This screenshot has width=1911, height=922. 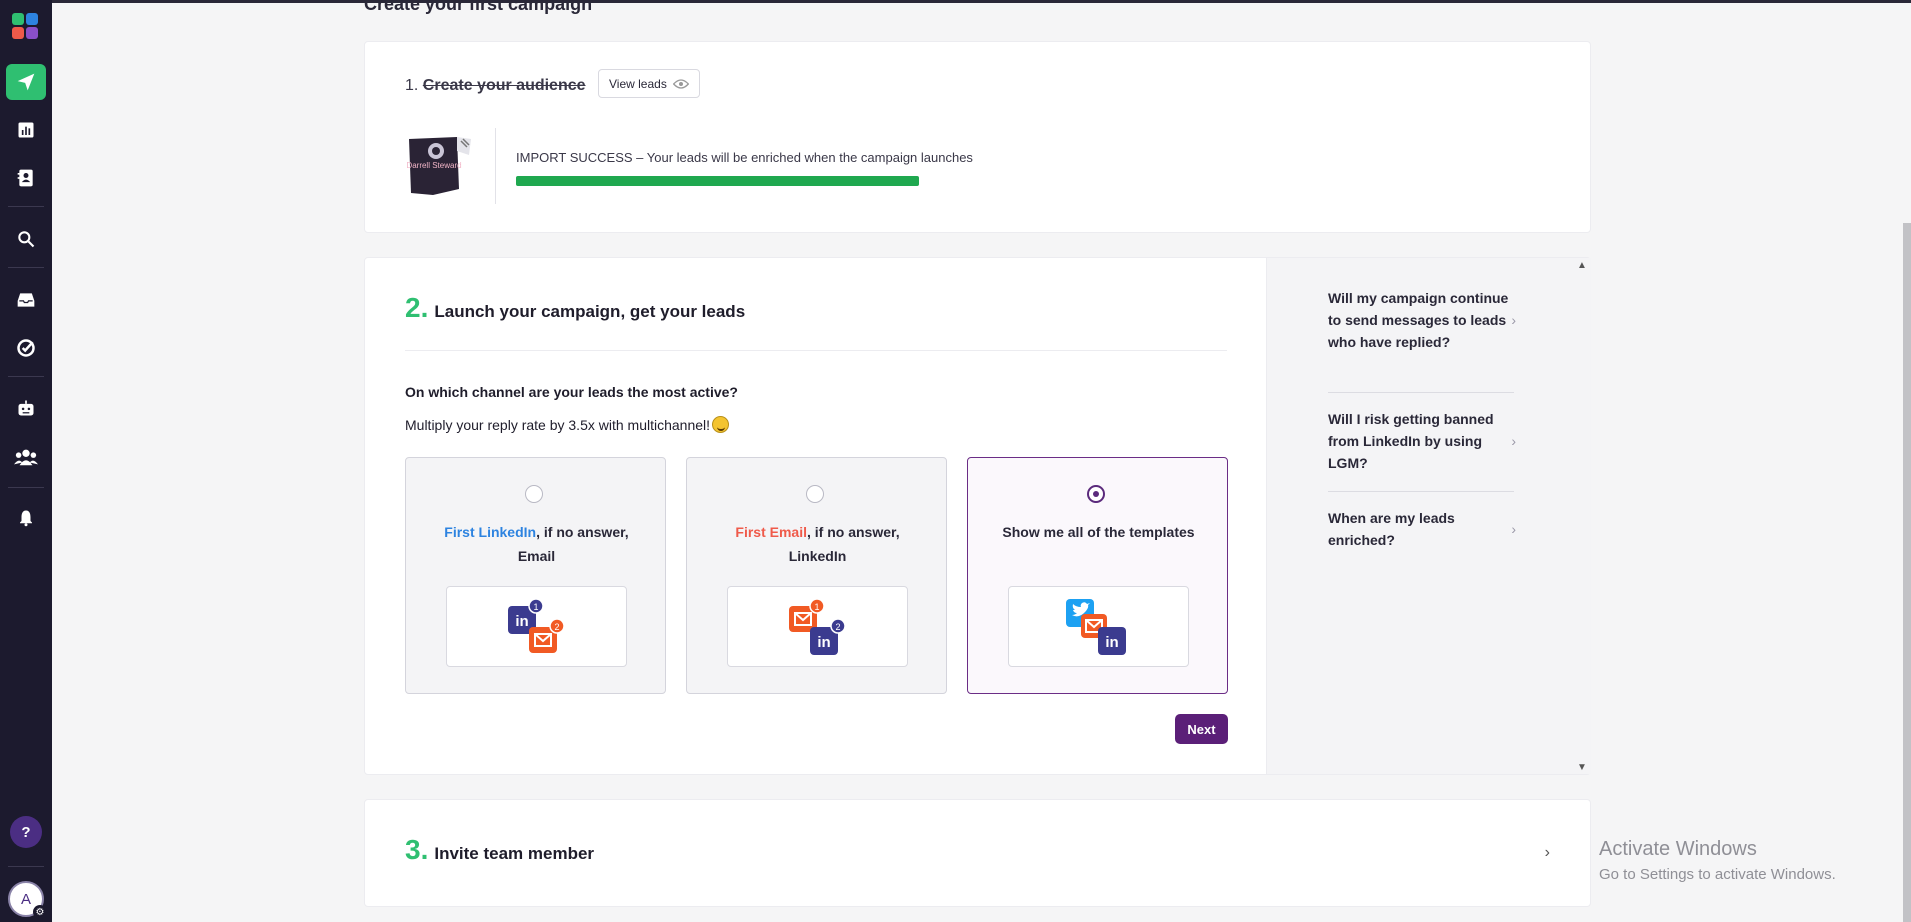 I want to click on view-leads-label: View leads, so click(x=638, y=83).